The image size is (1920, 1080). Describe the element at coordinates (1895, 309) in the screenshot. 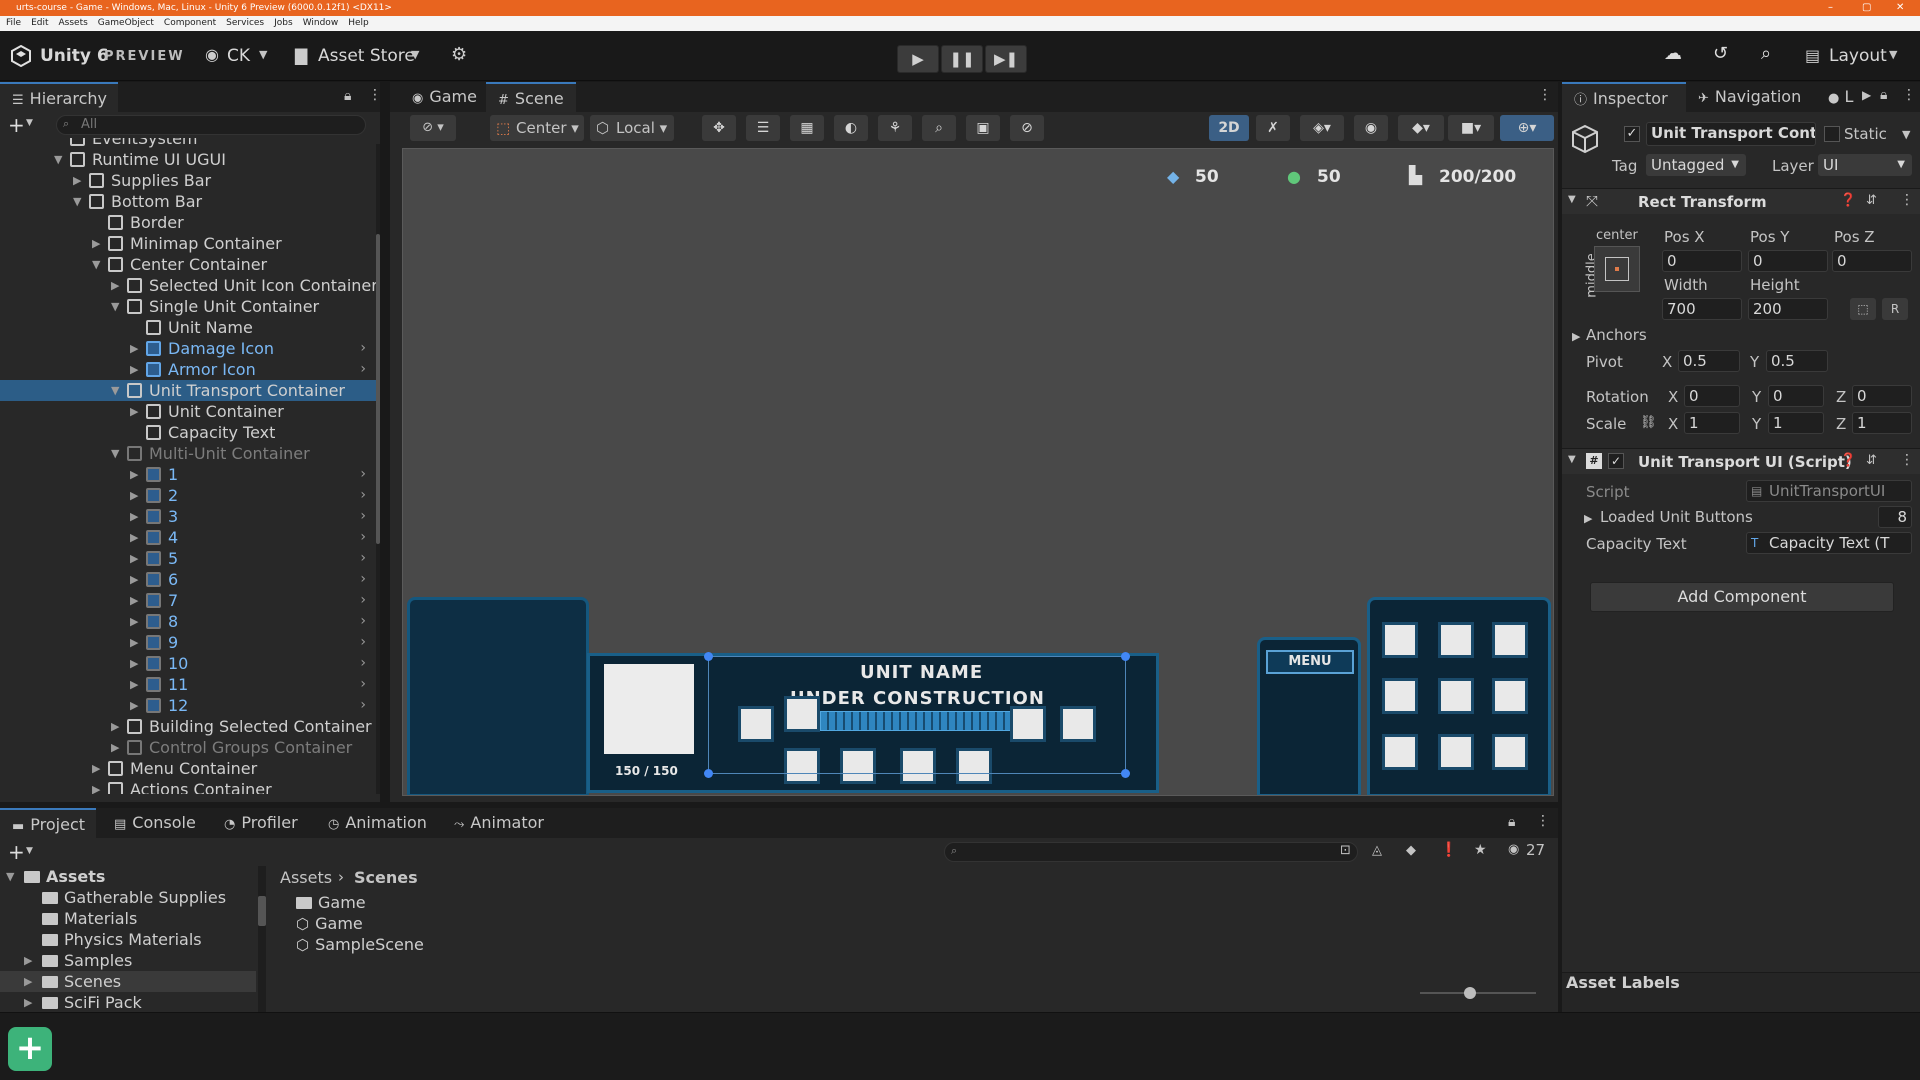

I see `raw-edit-button: R` at that location.